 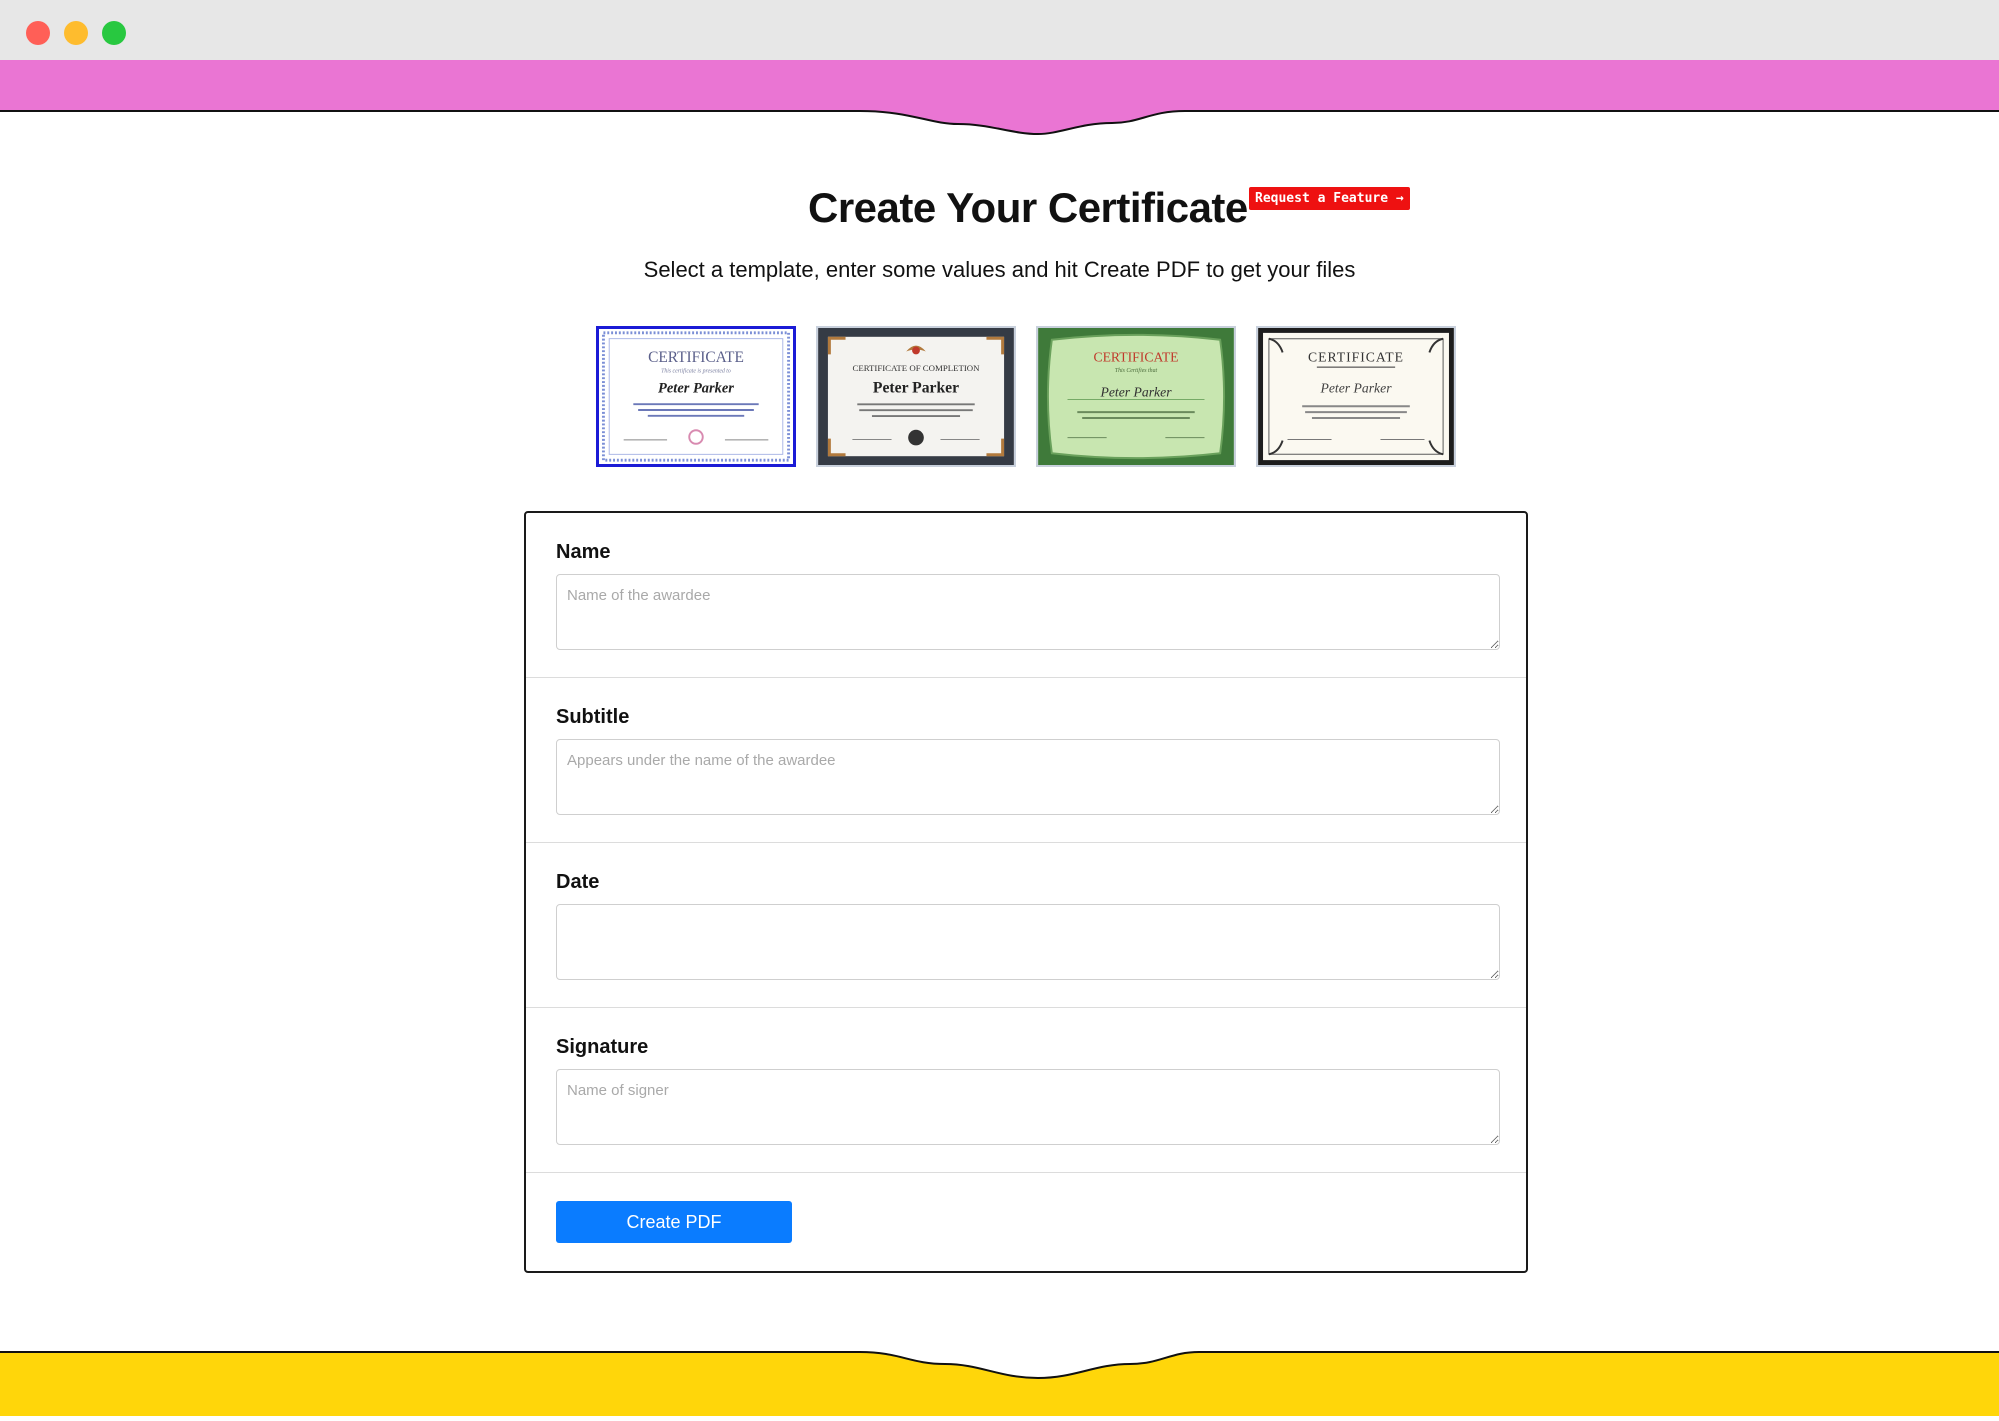 I want to click on template-3-name: Peter Parker, so click(x=1135, y=392).